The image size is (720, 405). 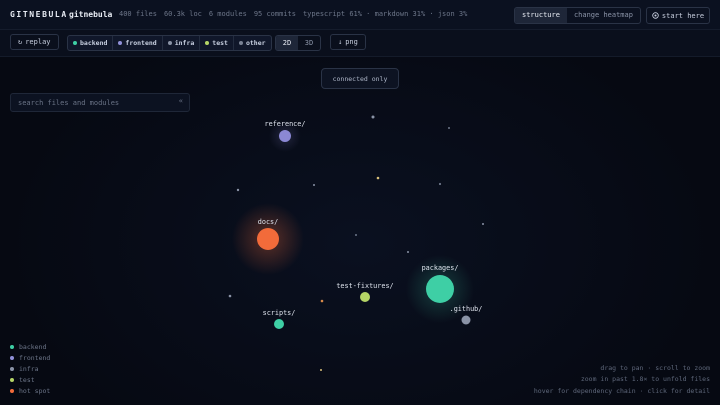 I want to click on filter-test-label: test, so click(x=220, y=43).